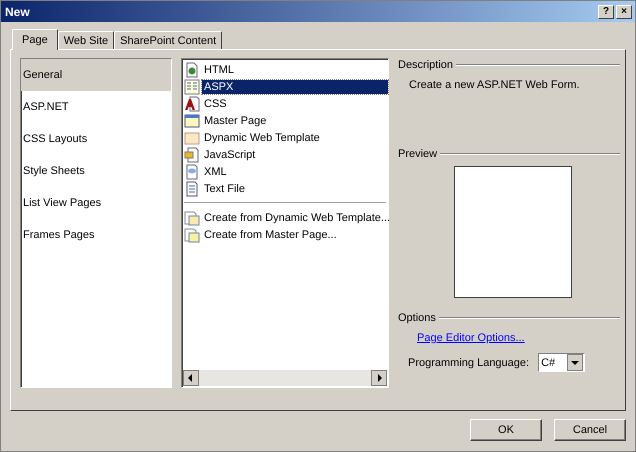  Describe the element at coordinates (192, 104) in the screenshot. I see `css-file-icon` at that location.